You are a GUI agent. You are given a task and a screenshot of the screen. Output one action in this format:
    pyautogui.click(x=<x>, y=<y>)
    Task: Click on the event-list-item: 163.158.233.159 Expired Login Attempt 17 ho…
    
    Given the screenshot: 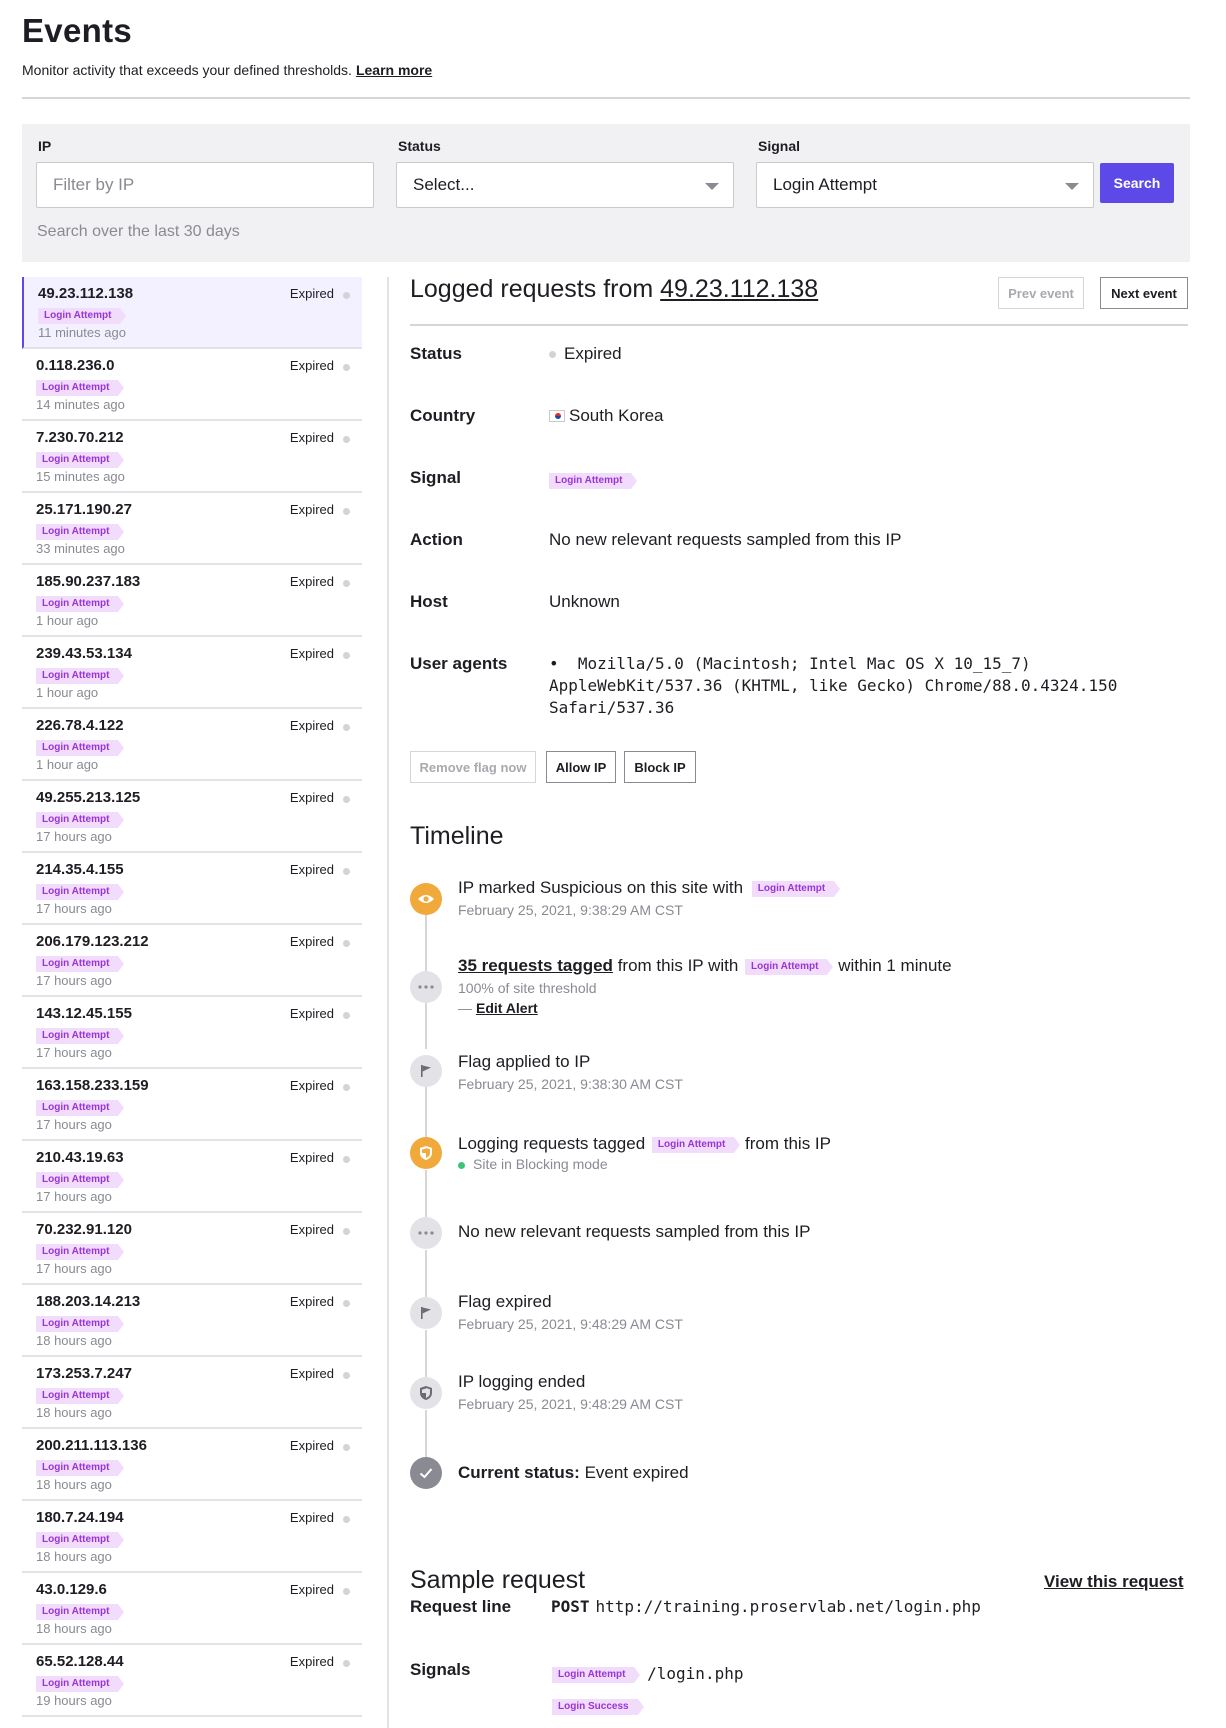 What is the action you would take?
    pyautogui.click(x=192, y=1105)
    